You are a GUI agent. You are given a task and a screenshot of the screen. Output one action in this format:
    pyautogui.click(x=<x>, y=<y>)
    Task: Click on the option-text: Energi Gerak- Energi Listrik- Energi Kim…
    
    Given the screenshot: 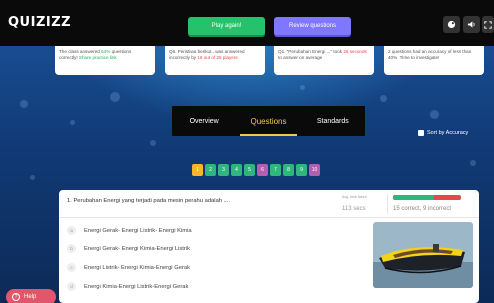 What is the action you would take?
    pyautogui.click(x=138, y=230)
    